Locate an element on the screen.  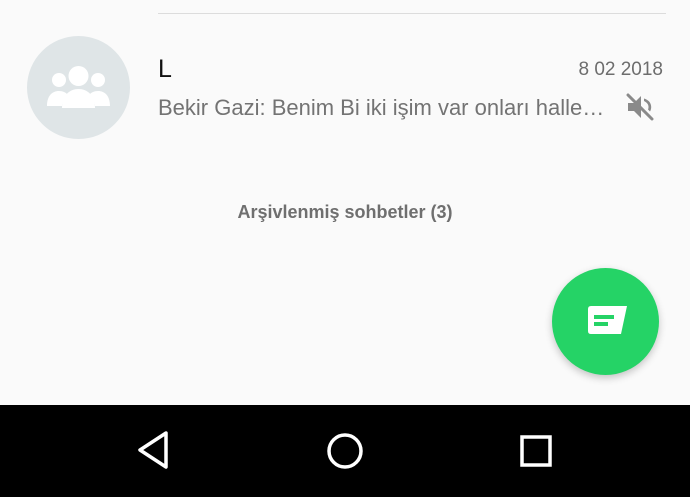
list-divider is located at coordinates (412, 13).